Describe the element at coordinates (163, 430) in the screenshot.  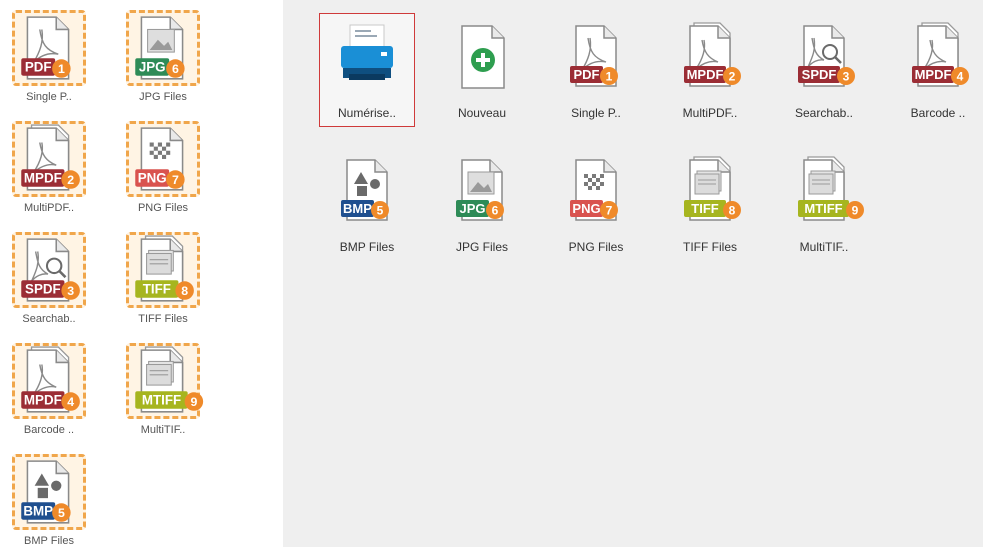
I see `sidebar-item-label: MultiTIF..` at that location.